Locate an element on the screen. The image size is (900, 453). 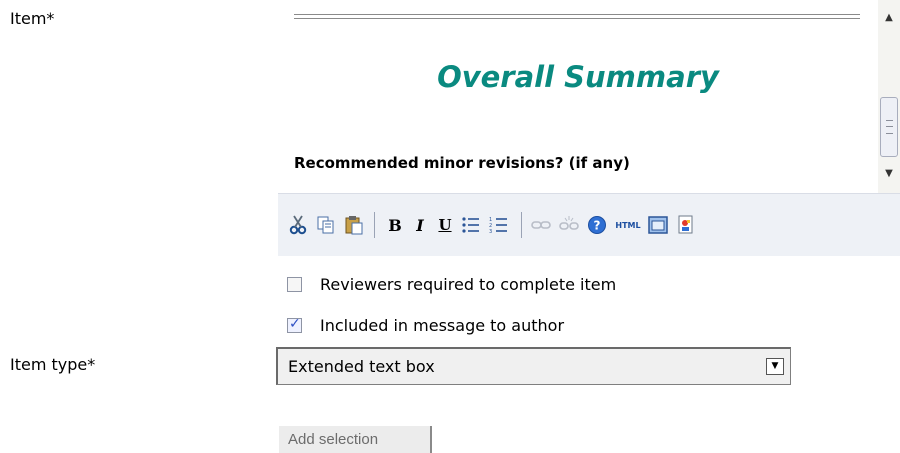
chevron-down-icon: ▼ is located at coordinates (775, 366).